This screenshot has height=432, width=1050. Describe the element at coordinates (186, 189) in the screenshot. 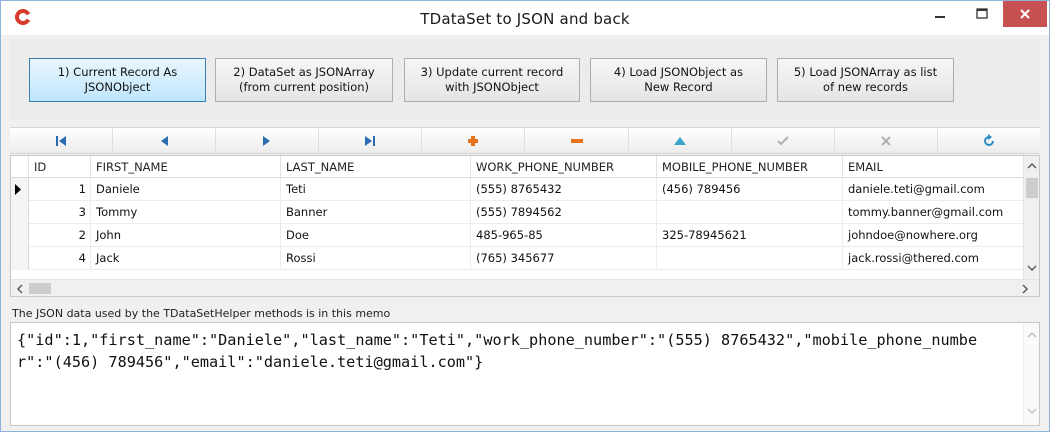

I see `cell-first-name: Daniele` at that location.